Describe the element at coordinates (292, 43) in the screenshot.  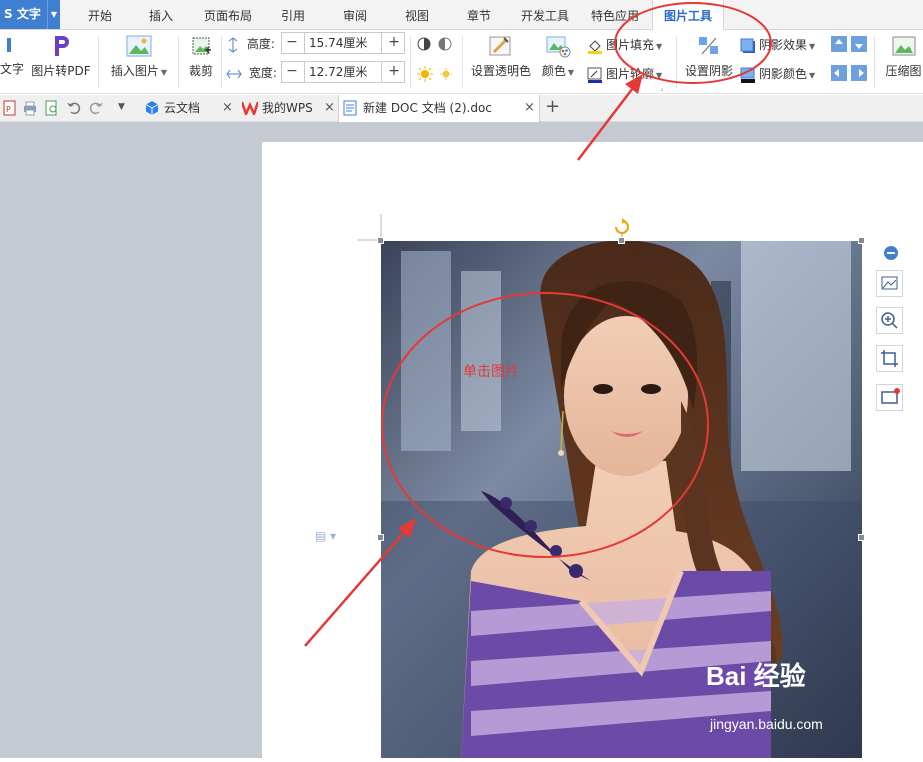
I see `height-decrement-button: −` at that location.